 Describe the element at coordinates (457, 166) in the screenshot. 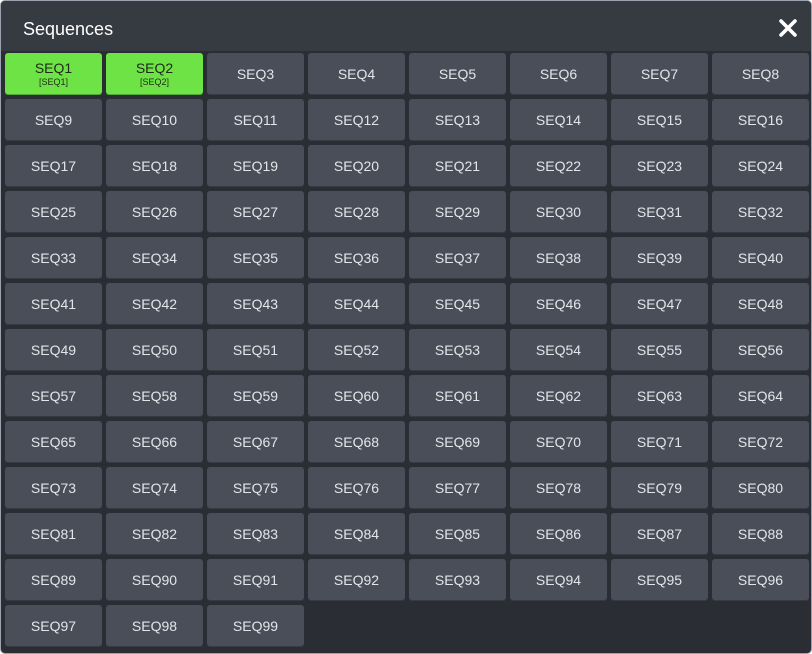

I see `sequence-button-21: SEQ21` at that location.